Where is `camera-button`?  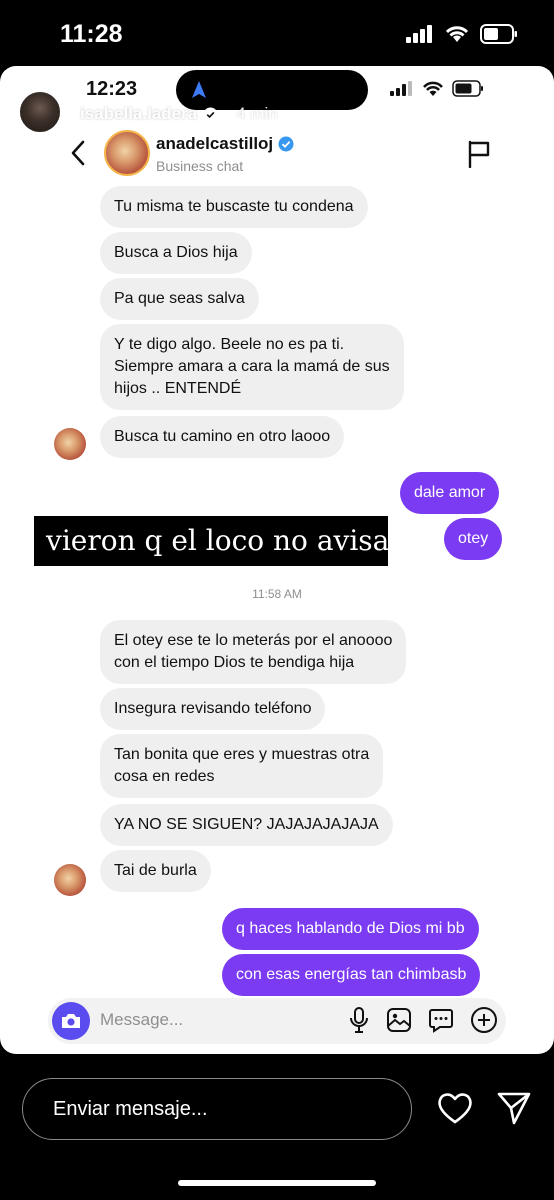 camera-button is located at coordinates (71, 1021).